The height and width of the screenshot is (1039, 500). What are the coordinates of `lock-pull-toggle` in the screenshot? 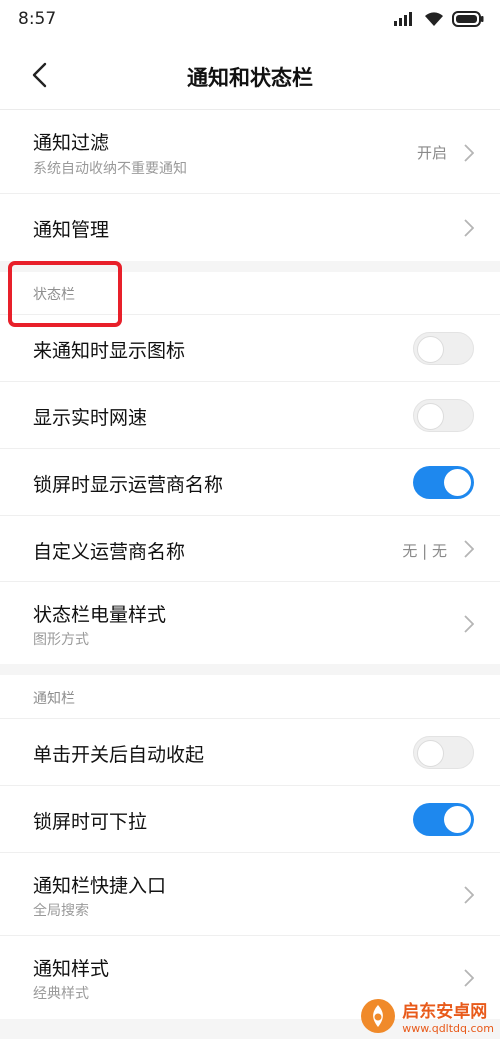 It's located at (443, 819).